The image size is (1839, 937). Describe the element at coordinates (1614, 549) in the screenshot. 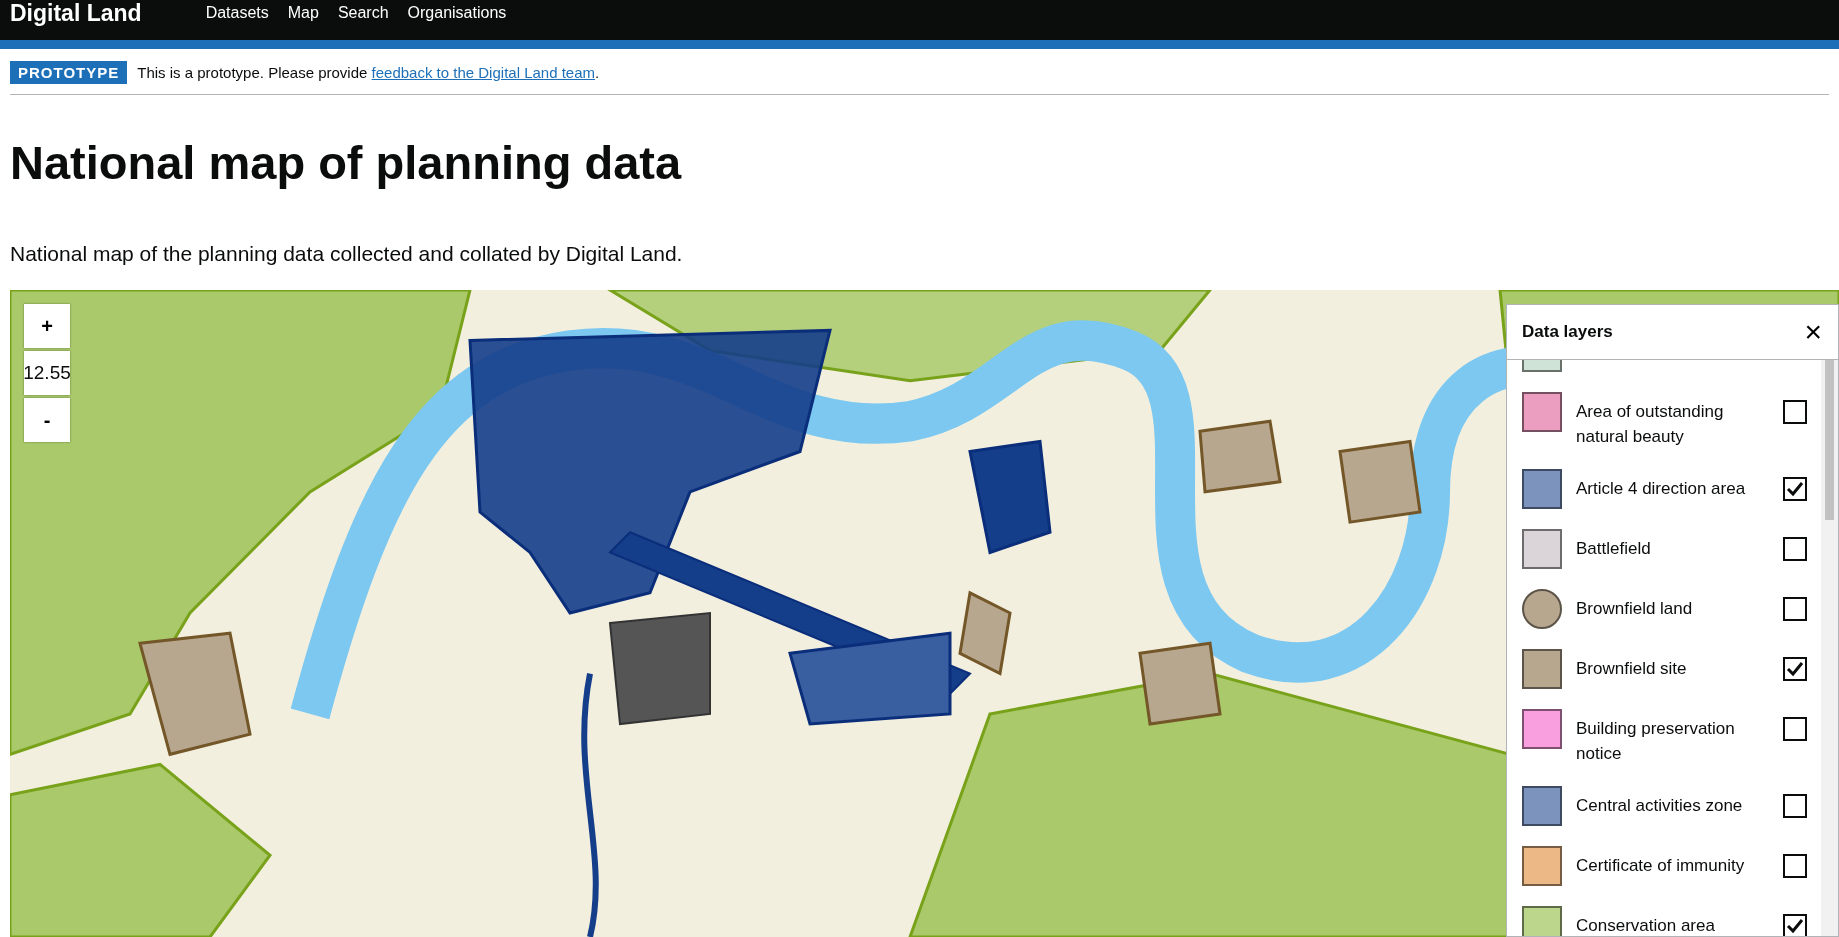

I see `layer-label: Battlefield` at that location.